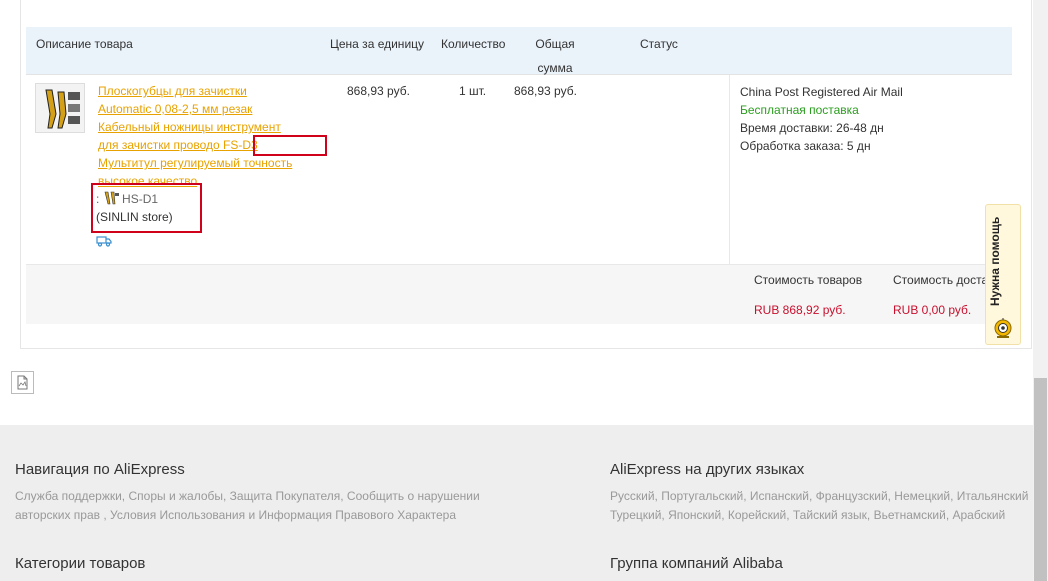 This screenshot has height=581, width=1048. I want to click on product-title-line: Automatic 0,08-2,5 мм резак, so click(175, 109).